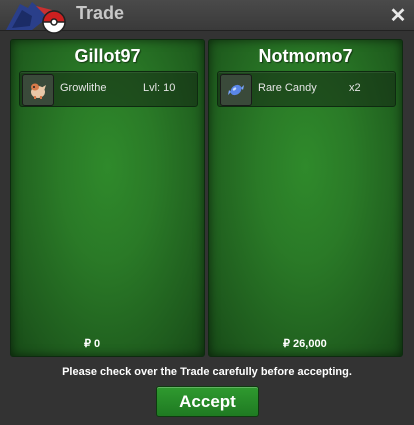 The width and height of the screenshot is (414, 425). Describe the element at coordinates (207, 401) in the screenshot. I see `accept-button: Accept` at that location.